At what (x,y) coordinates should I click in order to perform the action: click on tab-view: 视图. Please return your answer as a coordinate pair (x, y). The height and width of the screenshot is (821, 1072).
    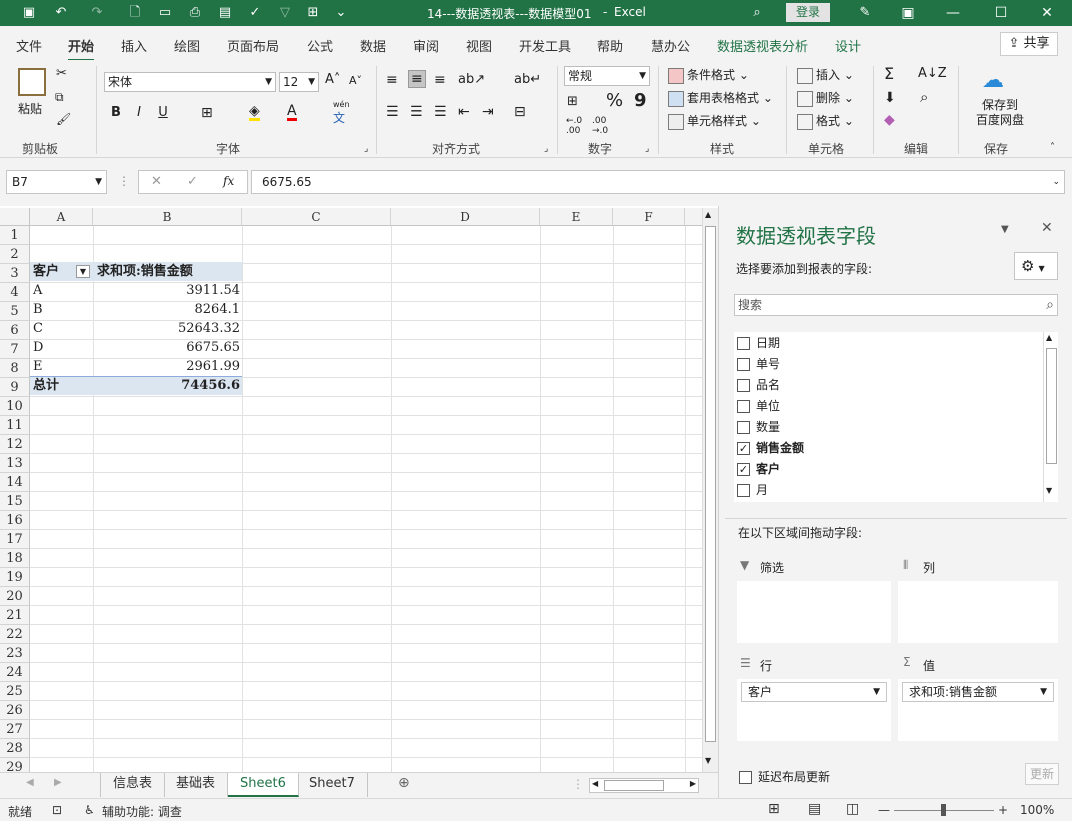
    Looking at the image, I should click on (479, 45).